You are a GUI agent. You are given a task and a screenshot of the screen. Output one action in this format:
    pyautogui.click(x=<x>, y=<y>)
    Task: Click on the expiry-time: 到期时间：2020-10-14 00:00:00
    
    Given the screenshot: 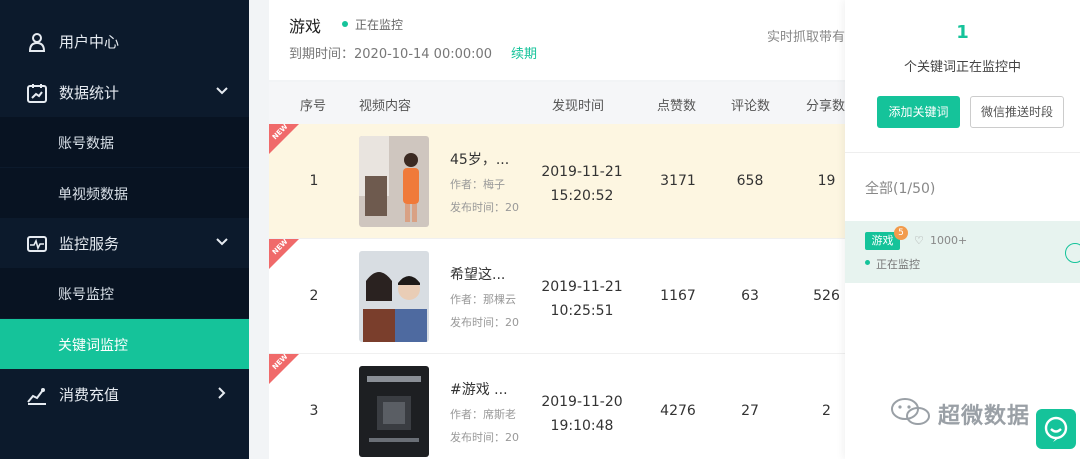 What is the action you would take?
    pyautogui.click(x=391, y=54)
    